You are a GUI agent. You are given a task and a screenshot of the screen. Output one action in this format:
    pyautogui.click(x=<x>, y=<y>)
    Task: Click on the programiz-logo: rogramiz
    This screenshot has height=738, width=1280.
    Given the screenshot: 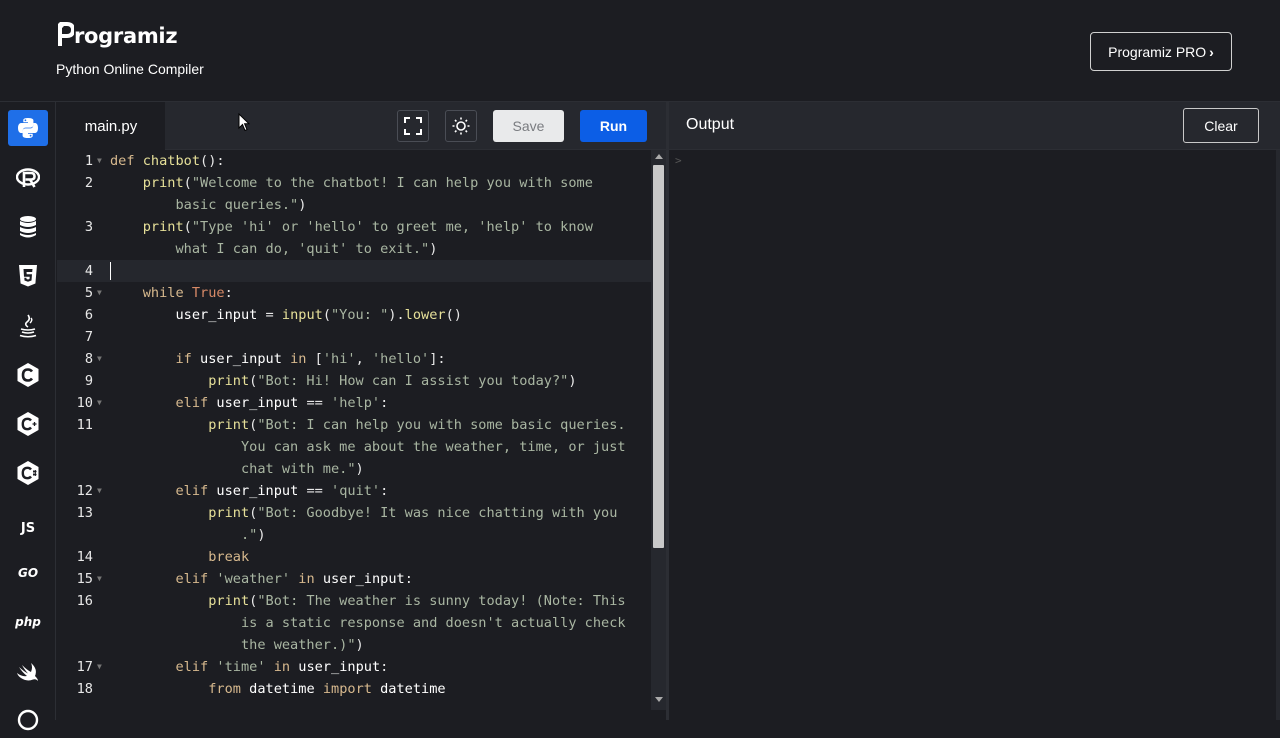 What is the action you would take?
    pyautogui.click(x=118, y=35)
    